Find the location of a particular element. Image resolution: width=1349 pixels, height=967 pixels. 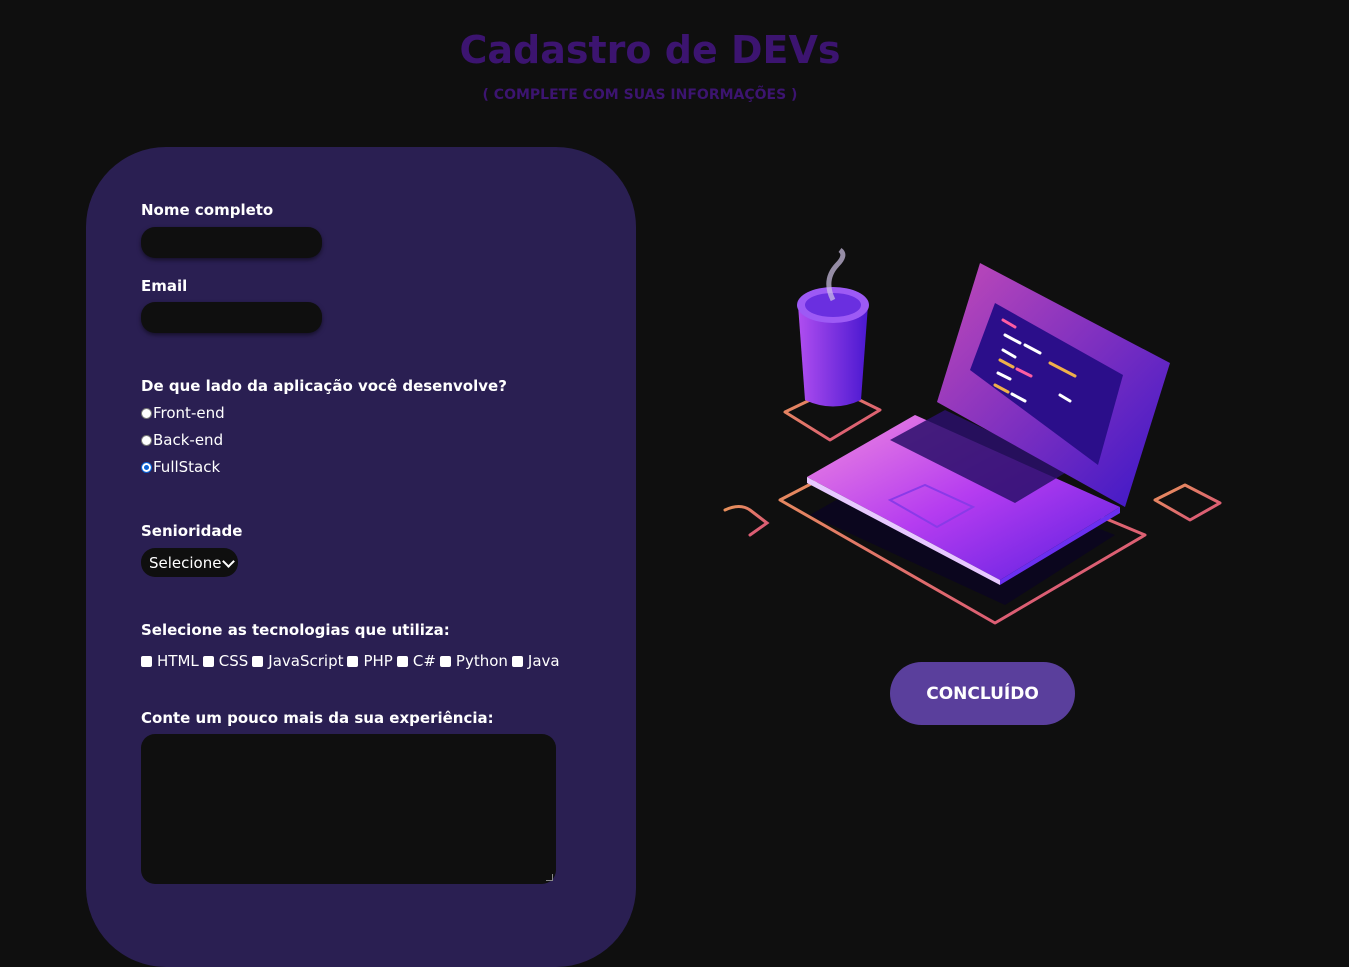

checkbox-label: HTML is located at coordinates (178, 661).